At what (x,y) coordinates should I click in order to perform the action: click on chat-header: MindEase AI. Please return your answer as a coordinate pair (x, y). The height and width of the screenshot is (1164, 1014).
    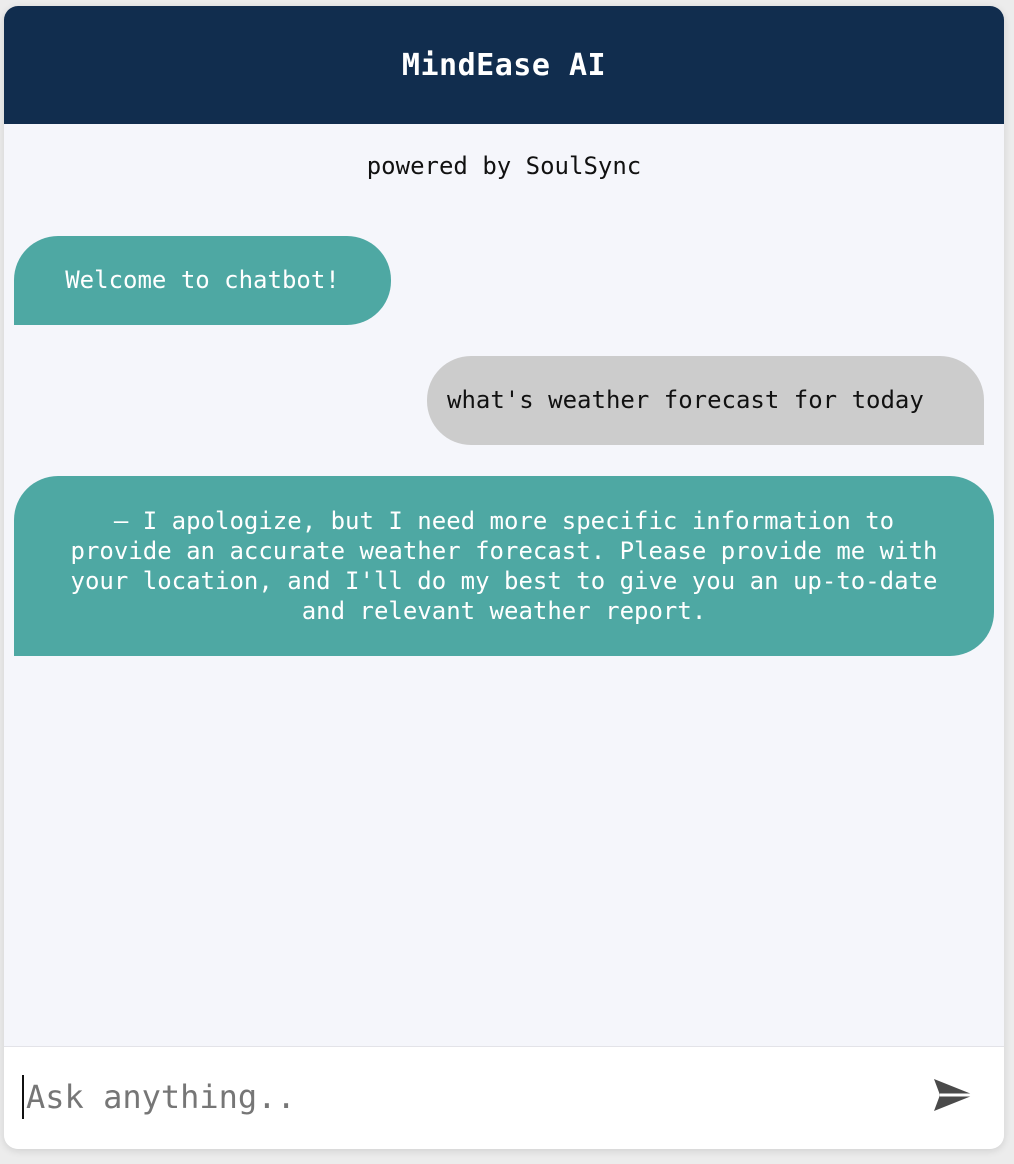
    Looking at the image, I should click on (504, 65).